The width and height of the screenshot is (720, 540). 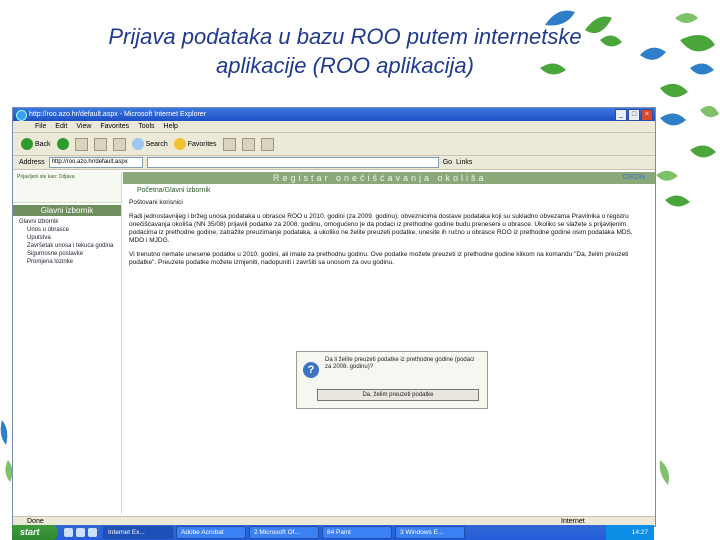 I want to click on app-banner: Registar onečišćavanja okoliša OIKON, so click(x=389, y=178).